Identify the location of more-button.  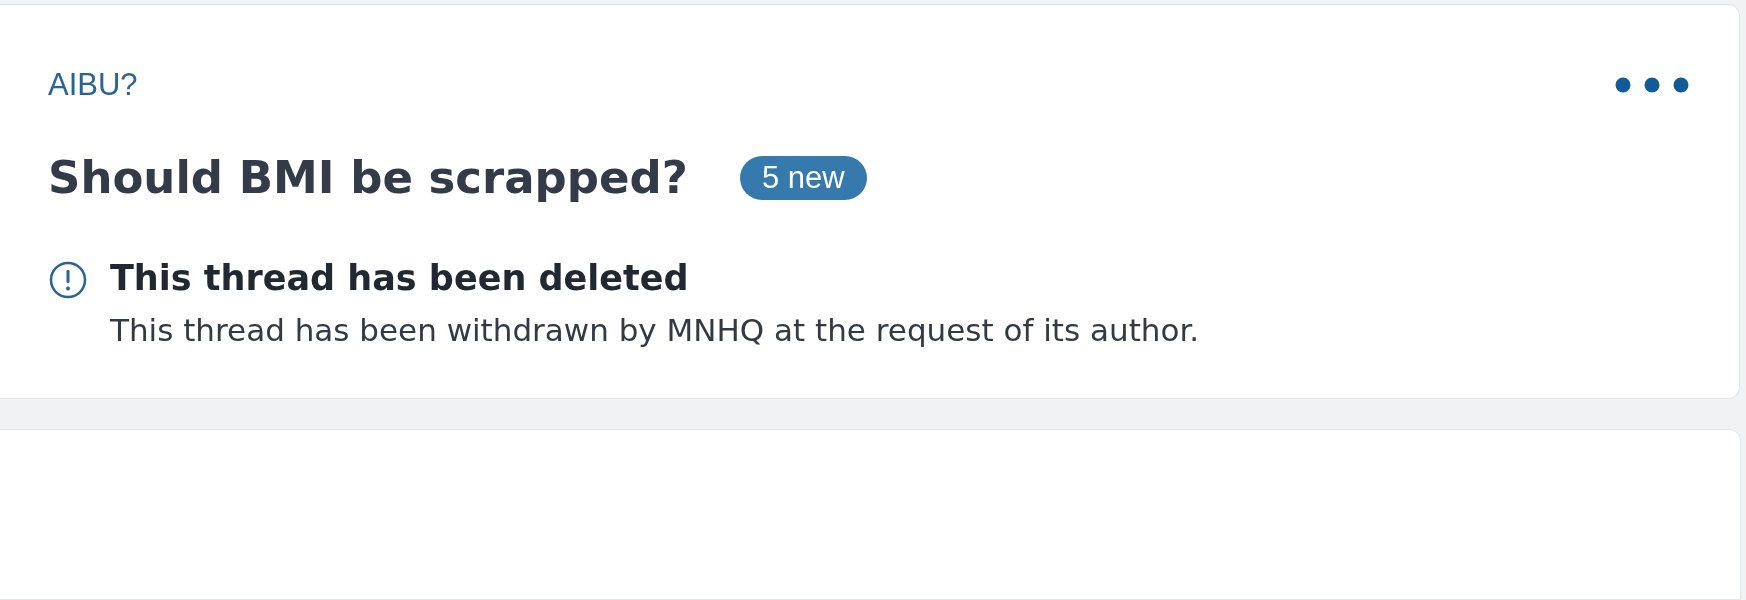
(1652, 85).